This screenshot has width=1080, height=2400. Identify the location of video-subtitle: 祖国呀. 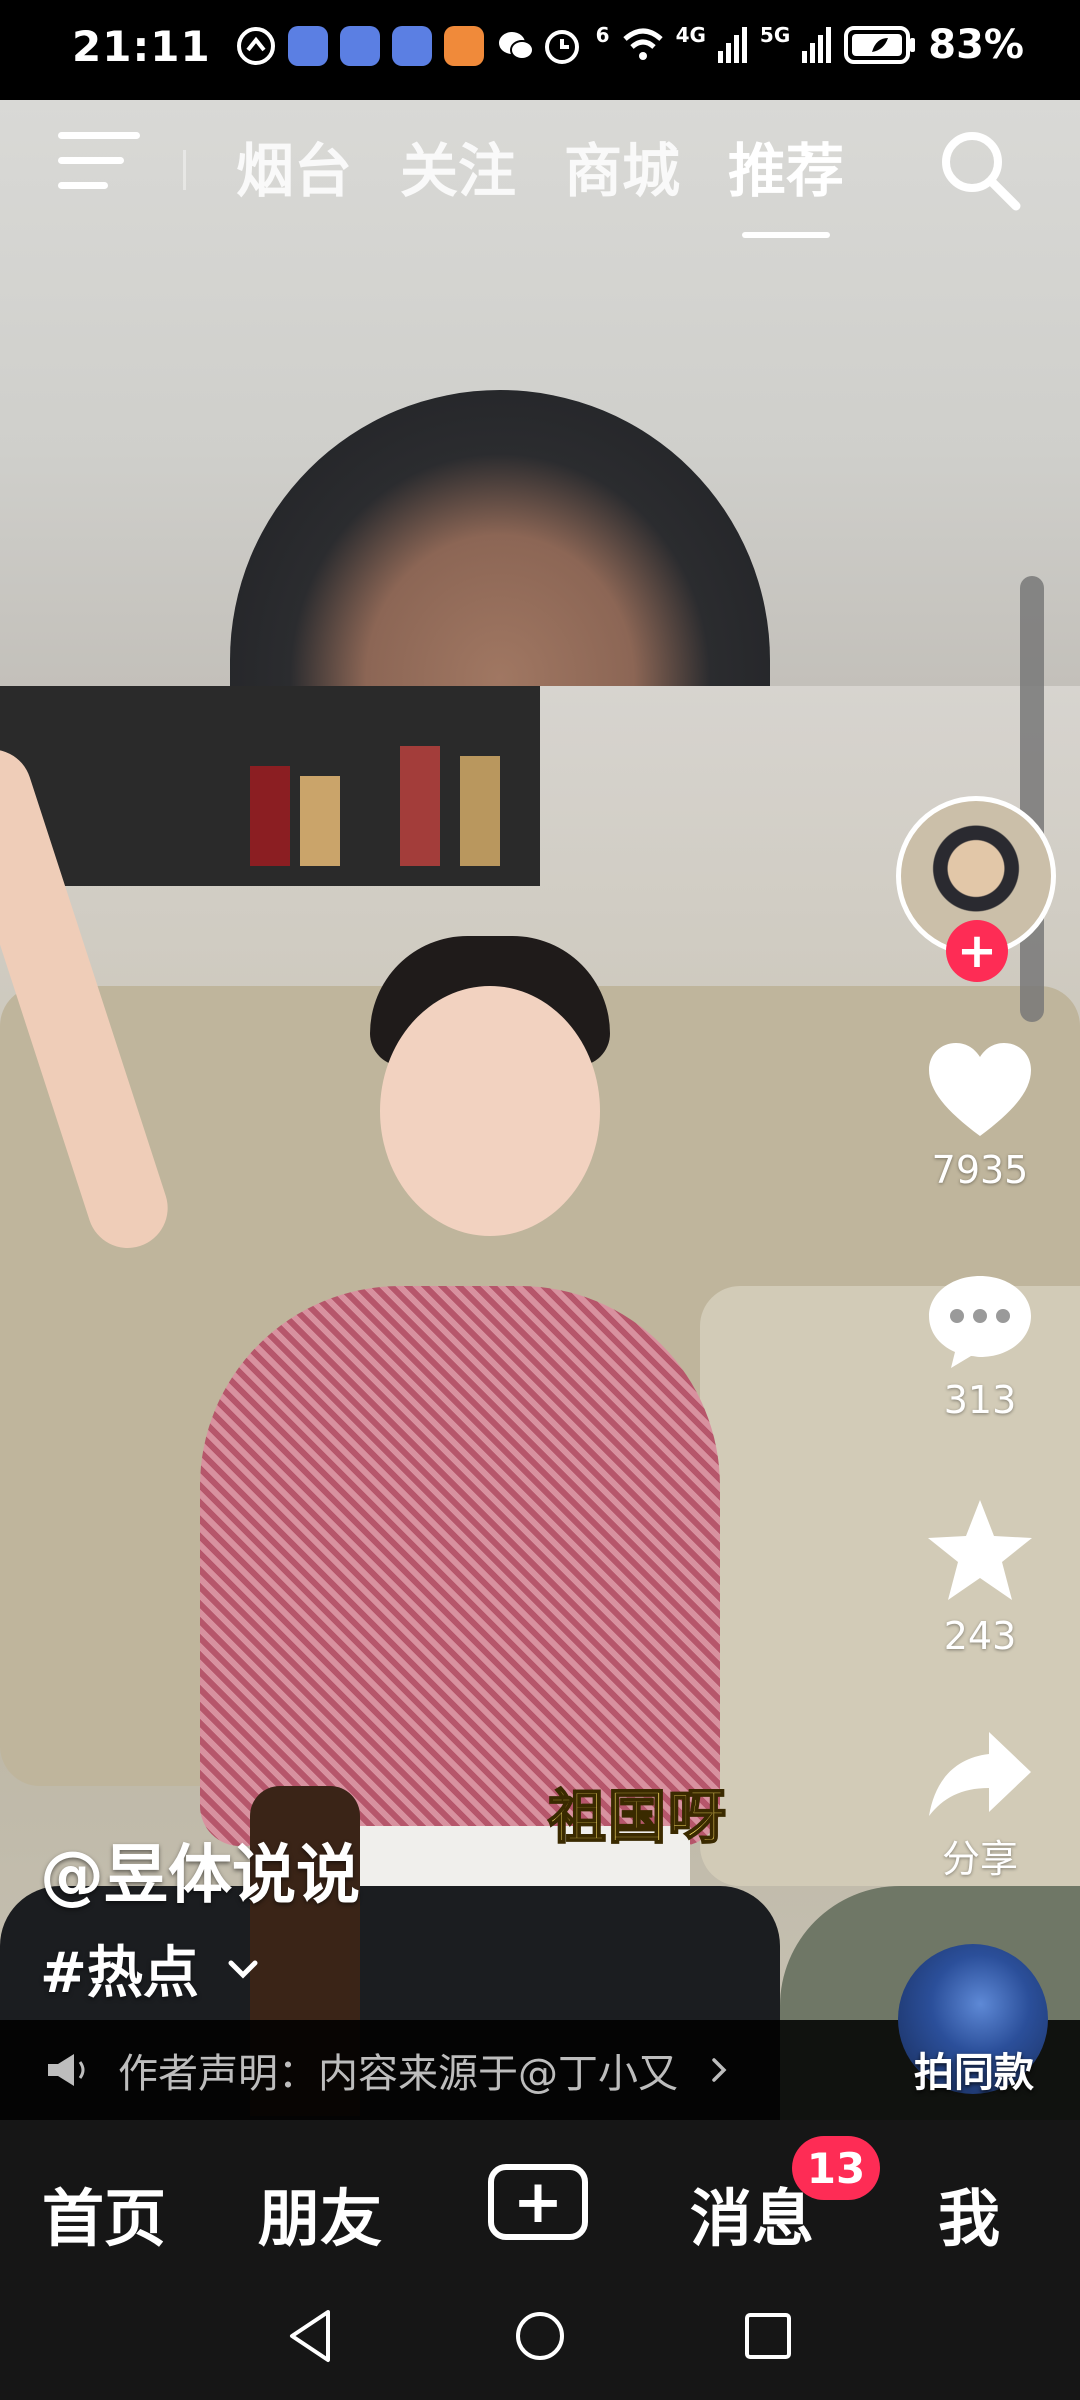
(638, 1817).